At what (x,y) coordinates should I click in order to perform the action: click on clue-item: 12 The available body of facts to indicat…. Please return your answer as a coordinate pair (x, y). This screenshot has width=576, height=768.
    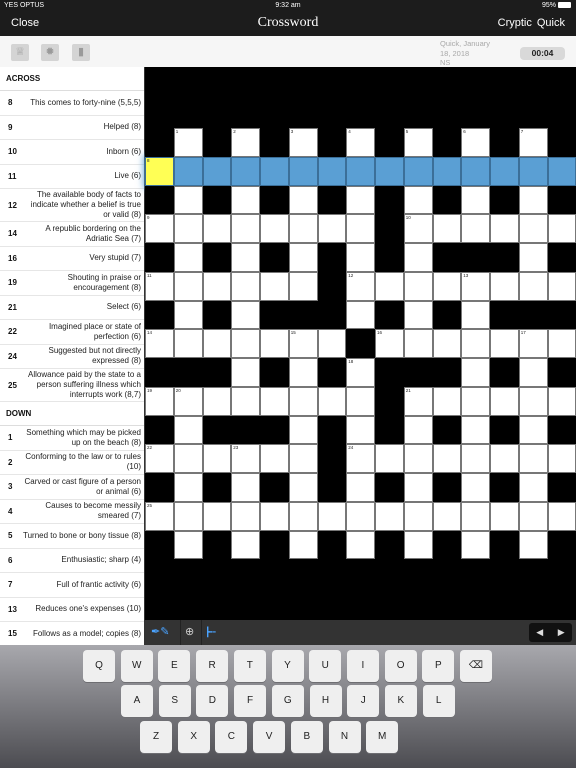
    Looking at the image, I should click on (72, 205).